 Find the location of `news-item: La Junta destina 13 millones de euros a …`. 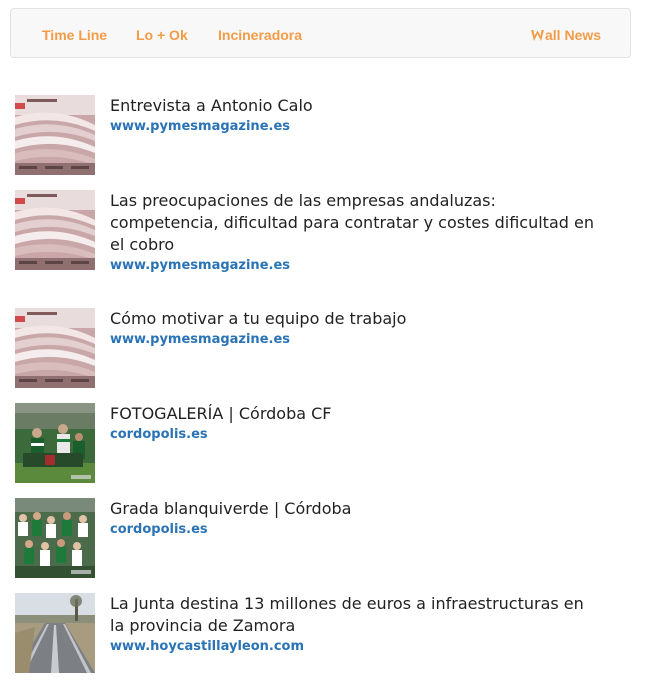

news-item: La Junta destina 13 millones de euros a … is located at coordinates (315, 633).